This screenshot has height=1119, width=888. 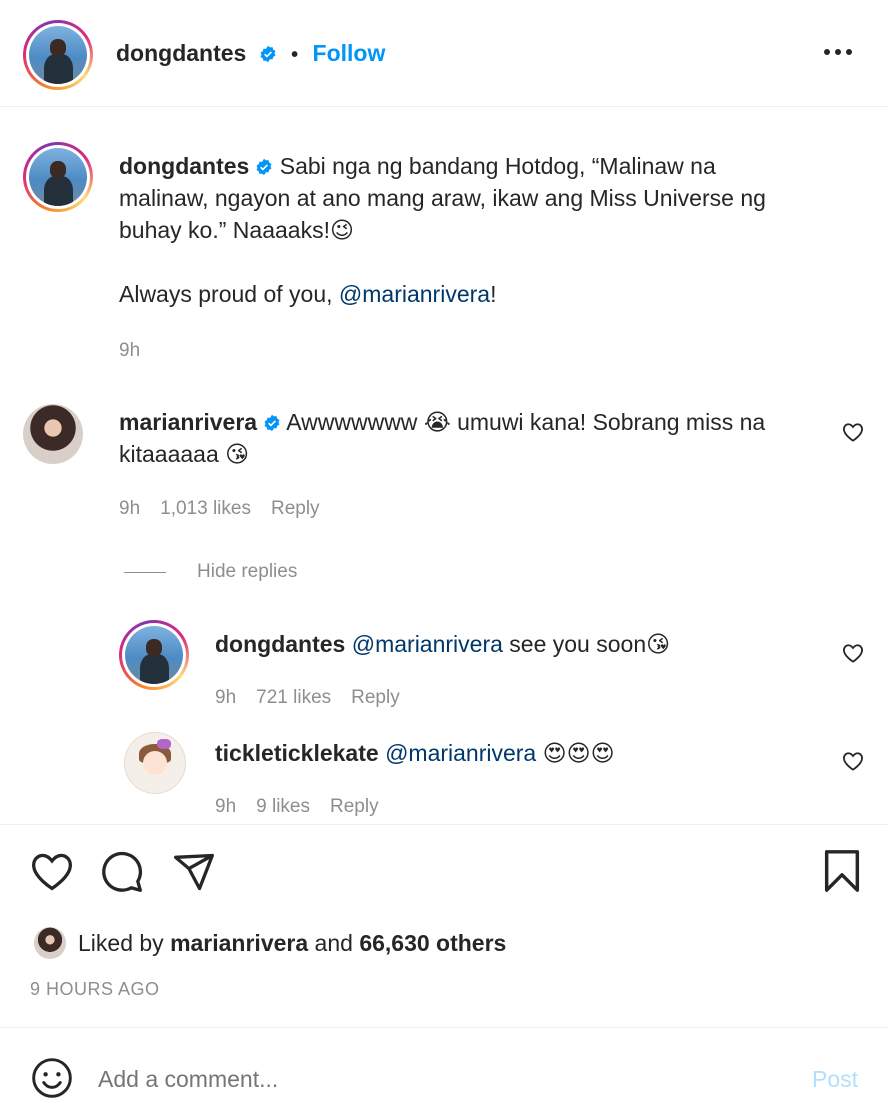 What do you see at coordinates (280, 644) in the screenshot?
I see `reply-username: dongdantes` at bounding box center [280, 644].